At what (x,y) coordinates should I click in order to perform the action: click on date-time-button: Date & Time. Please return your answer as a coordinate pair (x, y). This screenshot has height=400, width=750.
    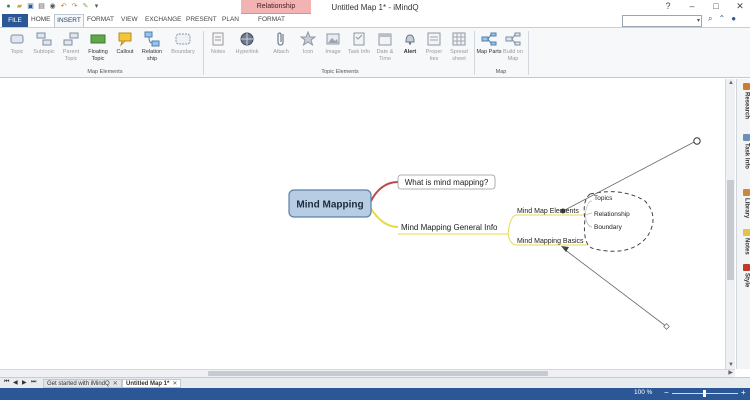
    Looking at the image, I should click on (385, 46).